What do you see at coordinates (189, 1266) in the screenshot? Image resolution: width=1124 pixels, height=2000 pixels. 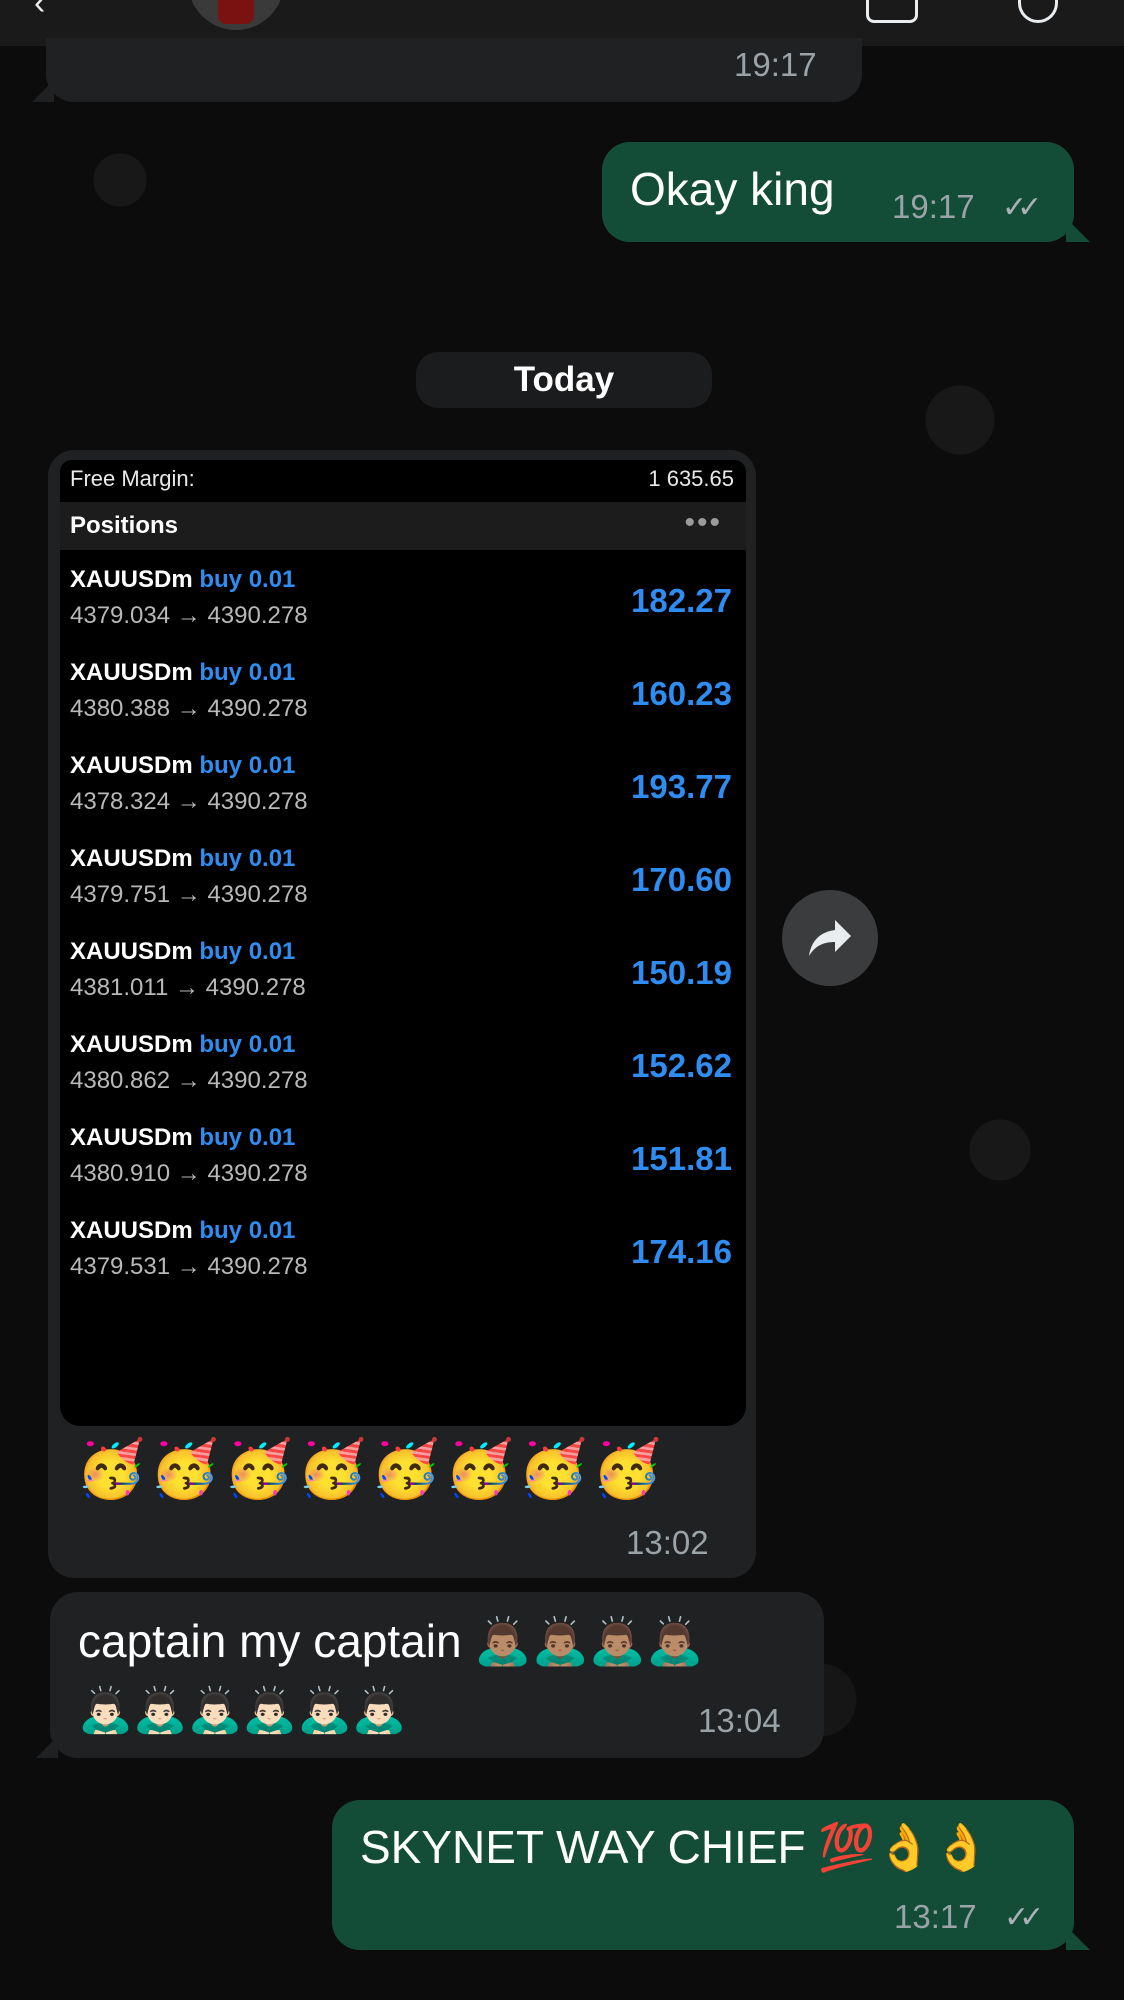 I see `position-prices: 4379.531 → 4390.278` at bounding box center [189, 1266].